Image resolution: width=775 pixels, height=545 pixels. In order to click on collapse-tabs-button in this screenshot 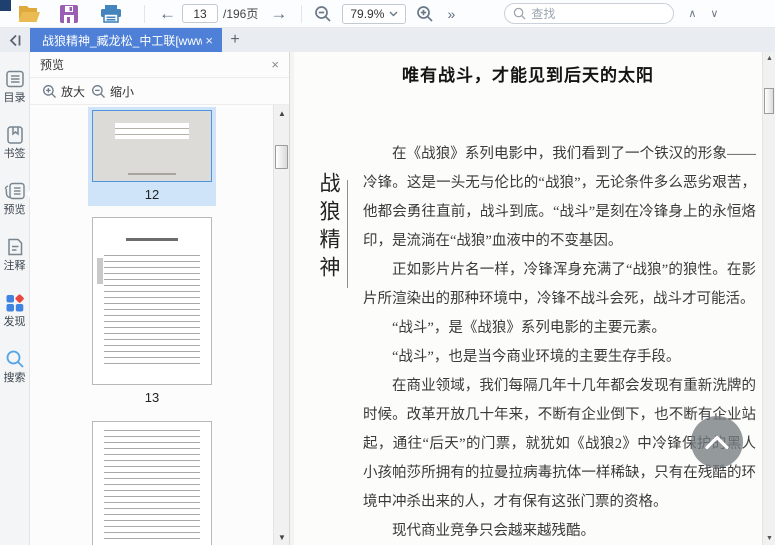, I will do `click(15, 40)`.